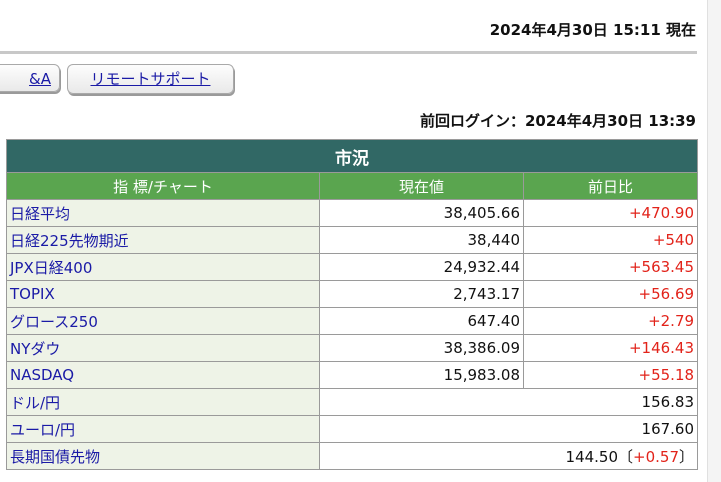  I want to click on bond-close-paren: 〕, so click(687, 456).